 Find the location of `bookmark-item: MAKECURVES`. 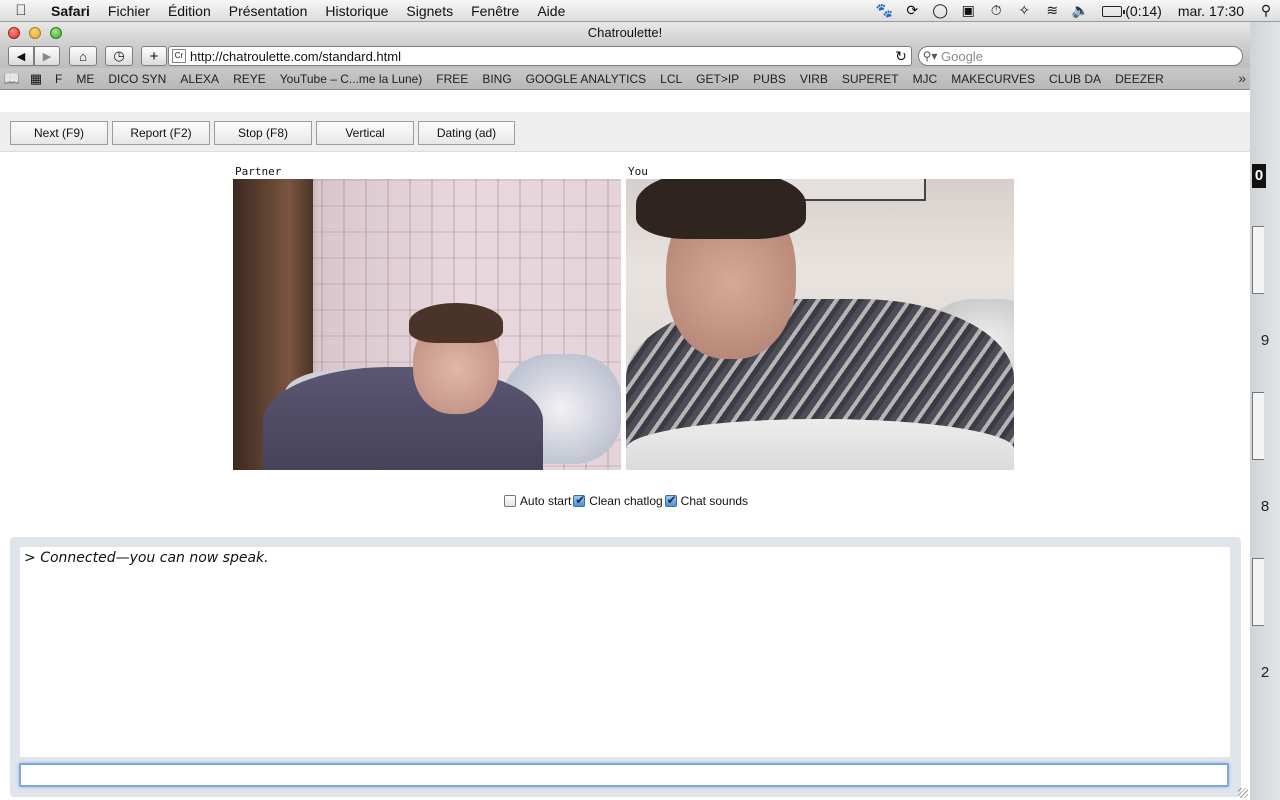

bookmark-item: MAKECURVES is located at coordinates (993, 79).